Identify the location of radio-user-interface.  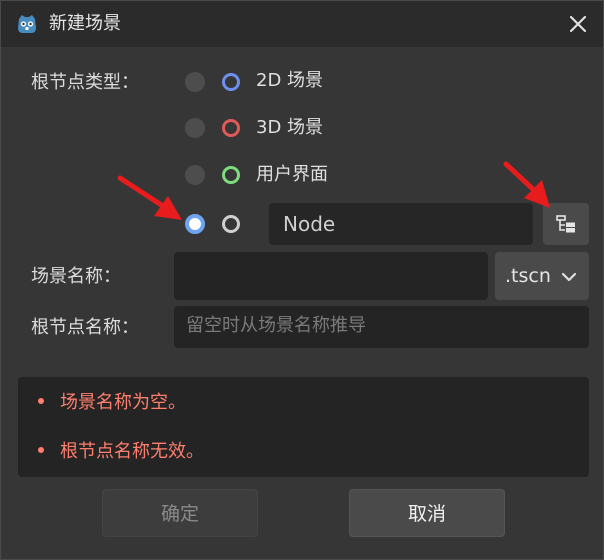
(195, 175).